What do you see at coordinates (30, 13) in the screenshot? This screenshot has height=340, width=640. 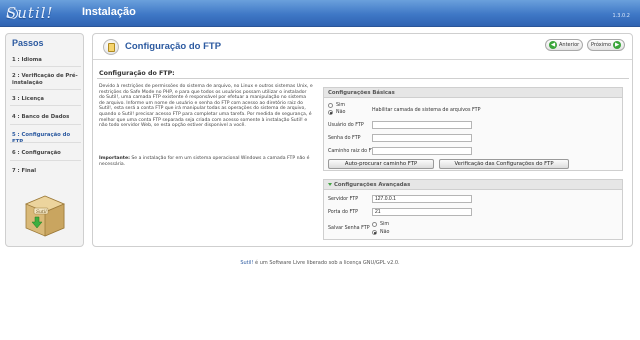 I see `logo: Sutil!` at bounding box center [30, 13].